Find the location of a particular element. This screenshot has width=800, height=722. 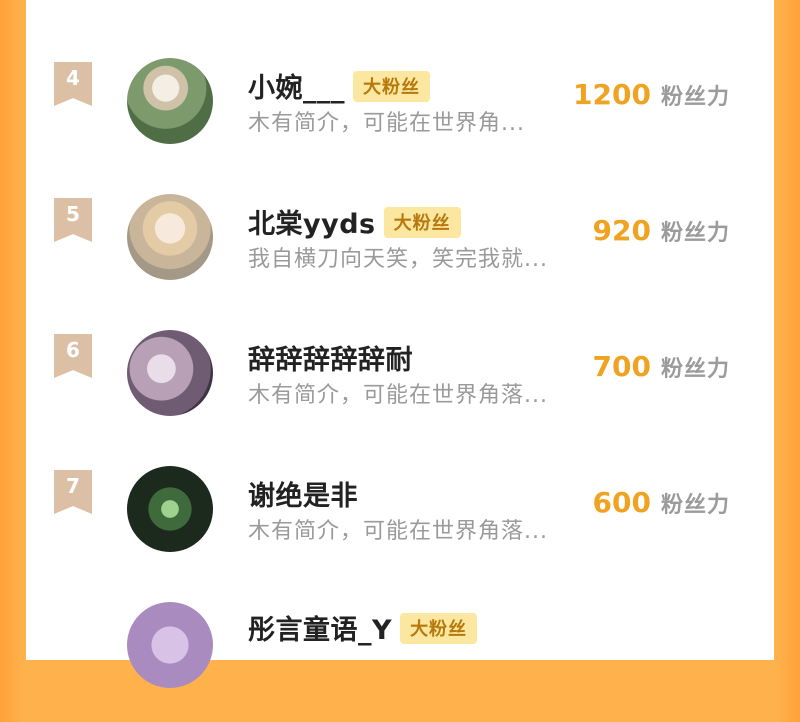

user-name: 谢绝是非 is located at coordinates (303, 493).